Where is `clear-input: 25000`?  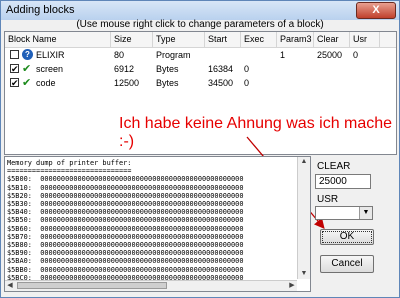 clear-input: 25000 is located at coordinates (343, 181).